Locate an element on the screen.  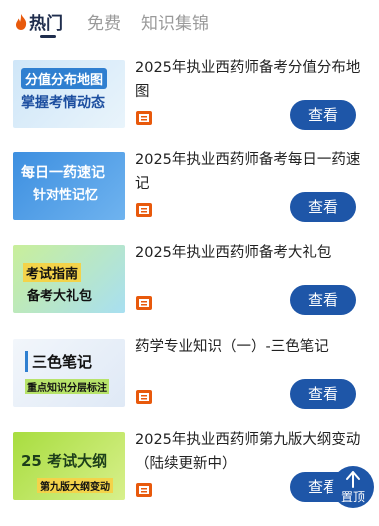
item-title: 2025年执业西药师第九版大纲变动（陆续更新中） is located at coordinates (250, 452).